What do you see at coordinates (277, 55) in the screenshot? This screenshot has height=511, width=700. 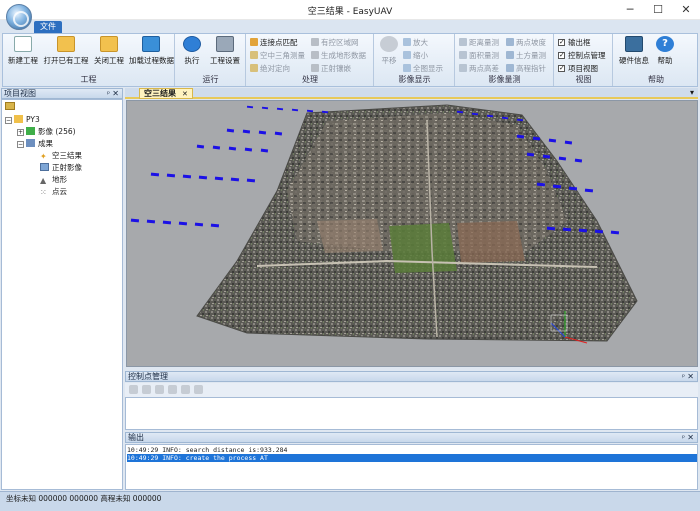 I see `aerial-triangulation-button: 空中三角测量` at bounding box center [277, 55].